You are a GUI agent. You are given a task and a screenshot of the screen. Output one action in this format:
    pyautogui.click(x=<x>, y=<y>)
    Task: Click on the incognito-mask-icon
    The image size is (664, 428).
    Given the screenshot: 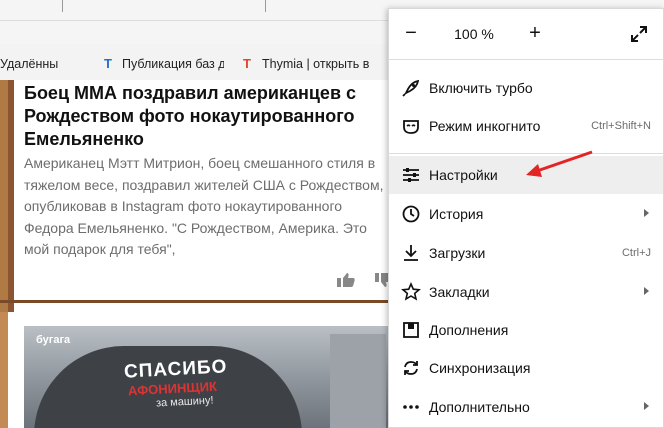 What is the action you would take?
    pyautogui.click(x=411, y=127)
    